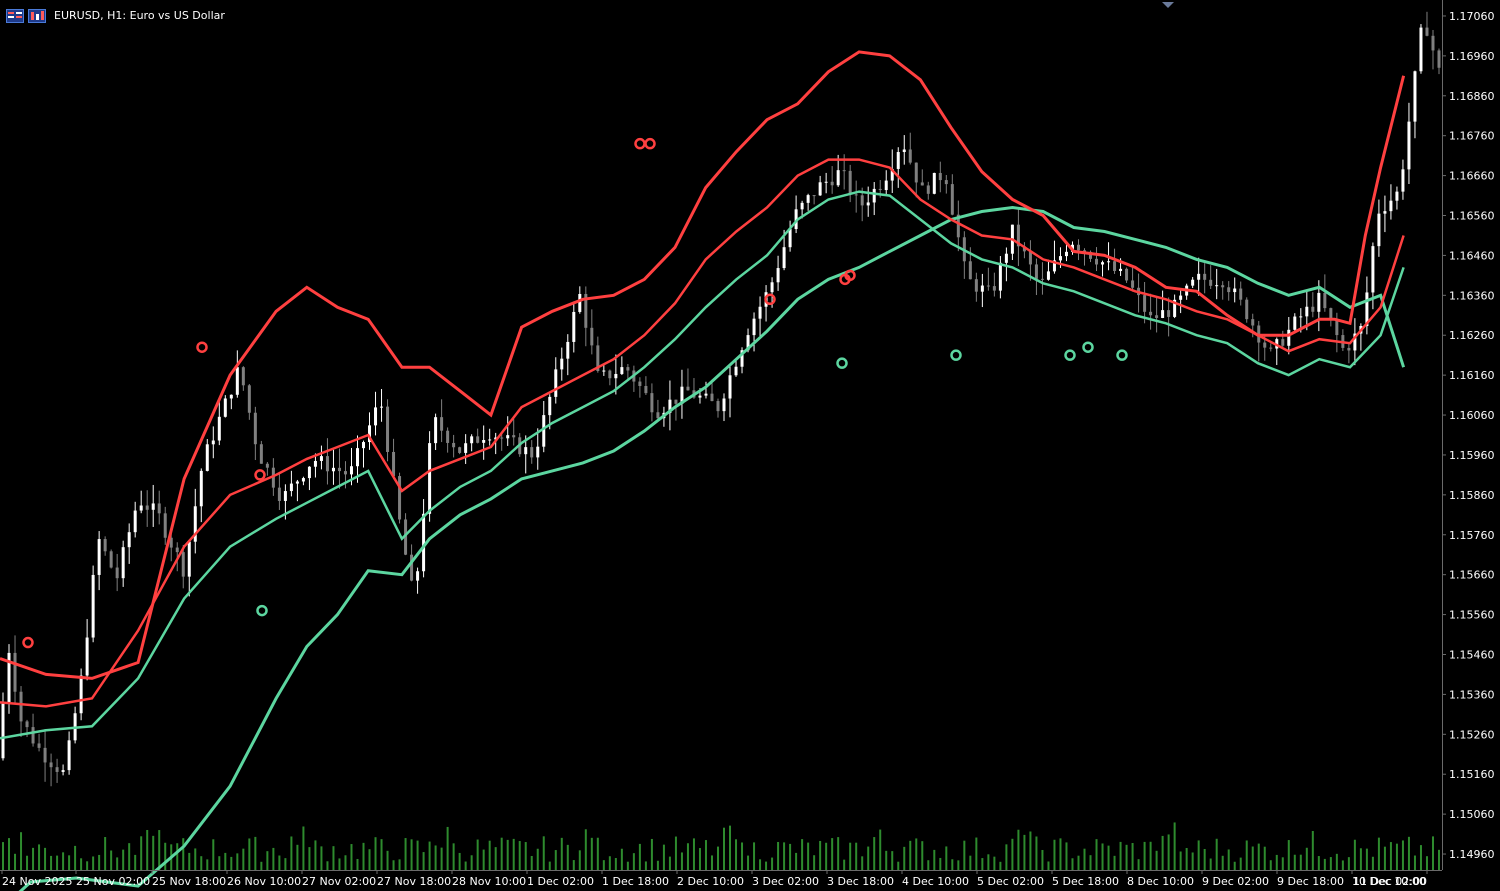 This screenshot has height=891, width=1500. Describe the element at coordinates (1010, 881) in the screenshot. I see `time-tick-label: 5 Dec 02:00` at that location.